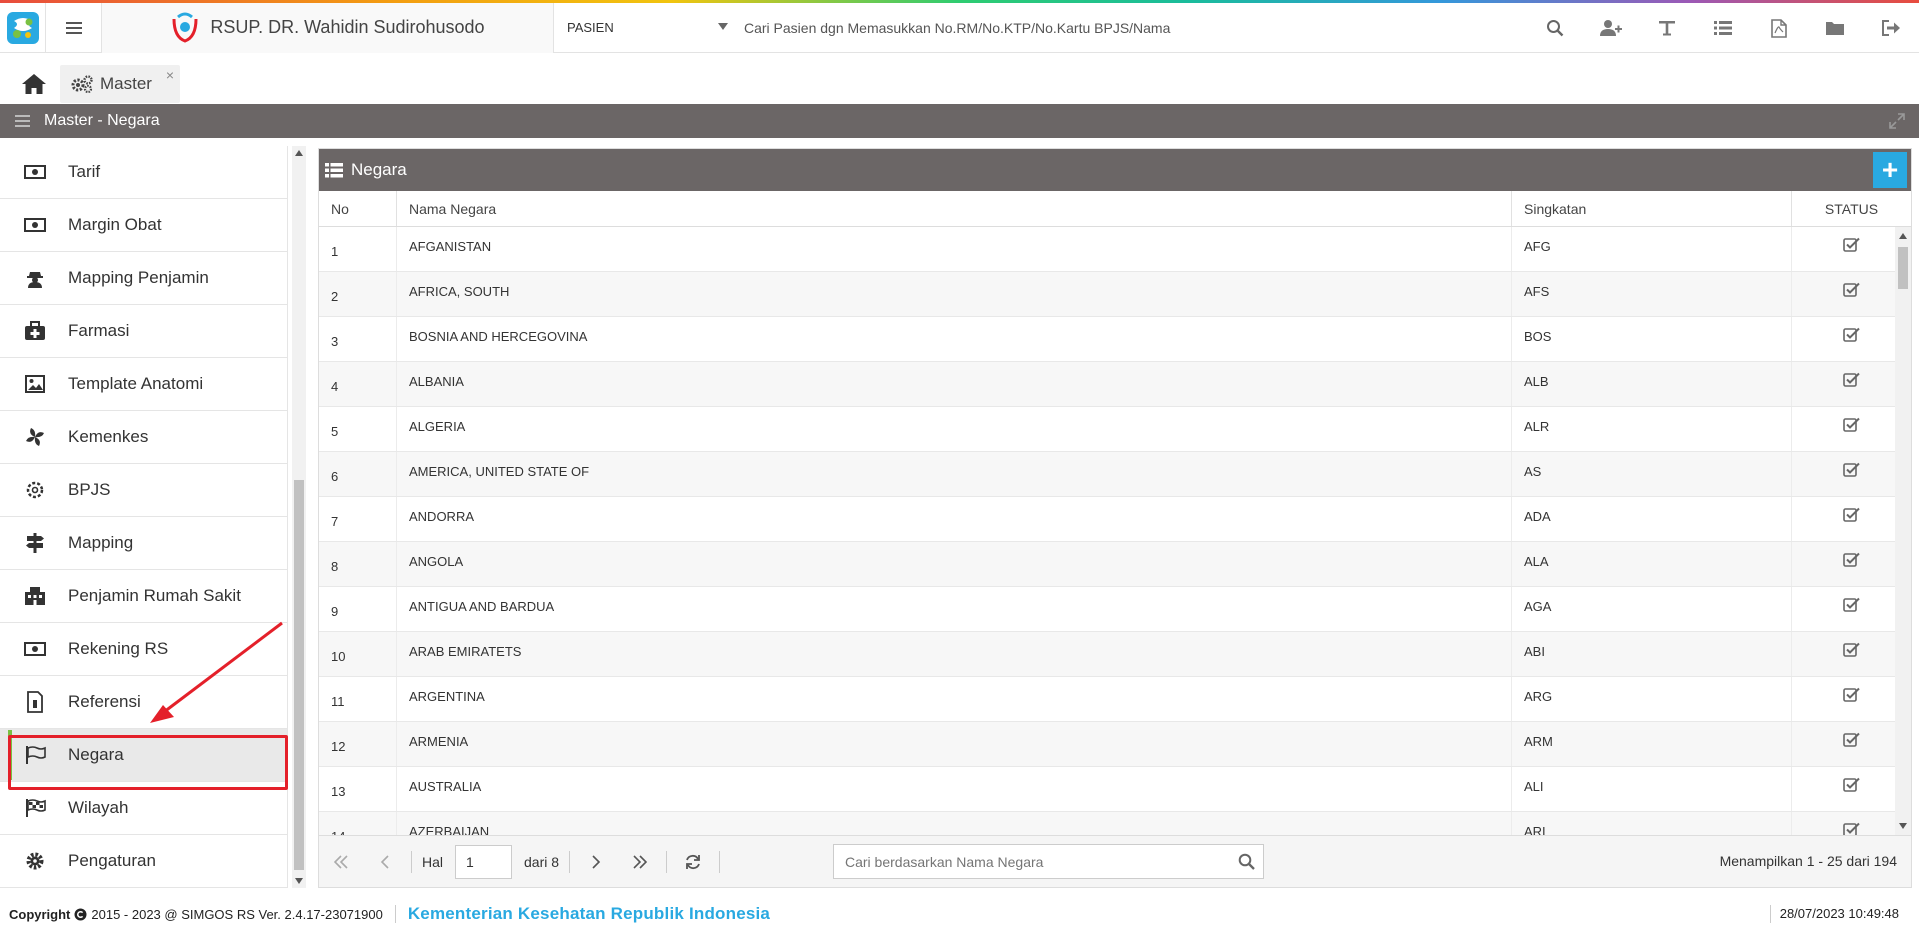  What do you see at coordinates (143, 861) in the screenshot?
I see `sidebar-item-pengaturan: Pengaturan` at bounding box center [143, 861].